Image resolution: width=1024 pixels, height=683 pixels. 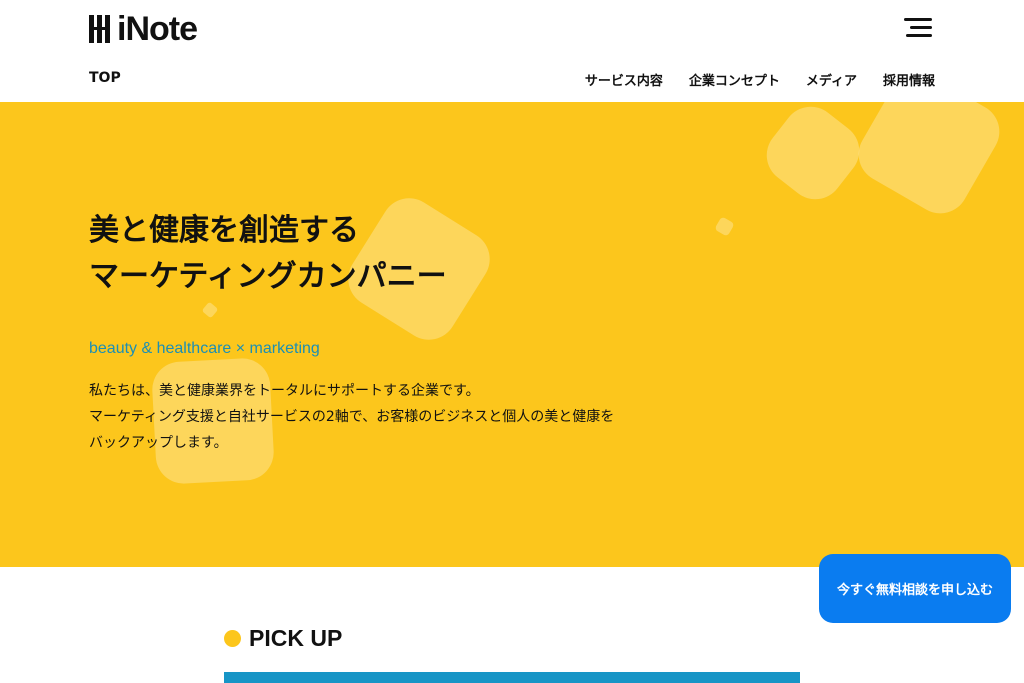 I want to click on pickup-heading: PICK UP, so click(x=283, y=638).